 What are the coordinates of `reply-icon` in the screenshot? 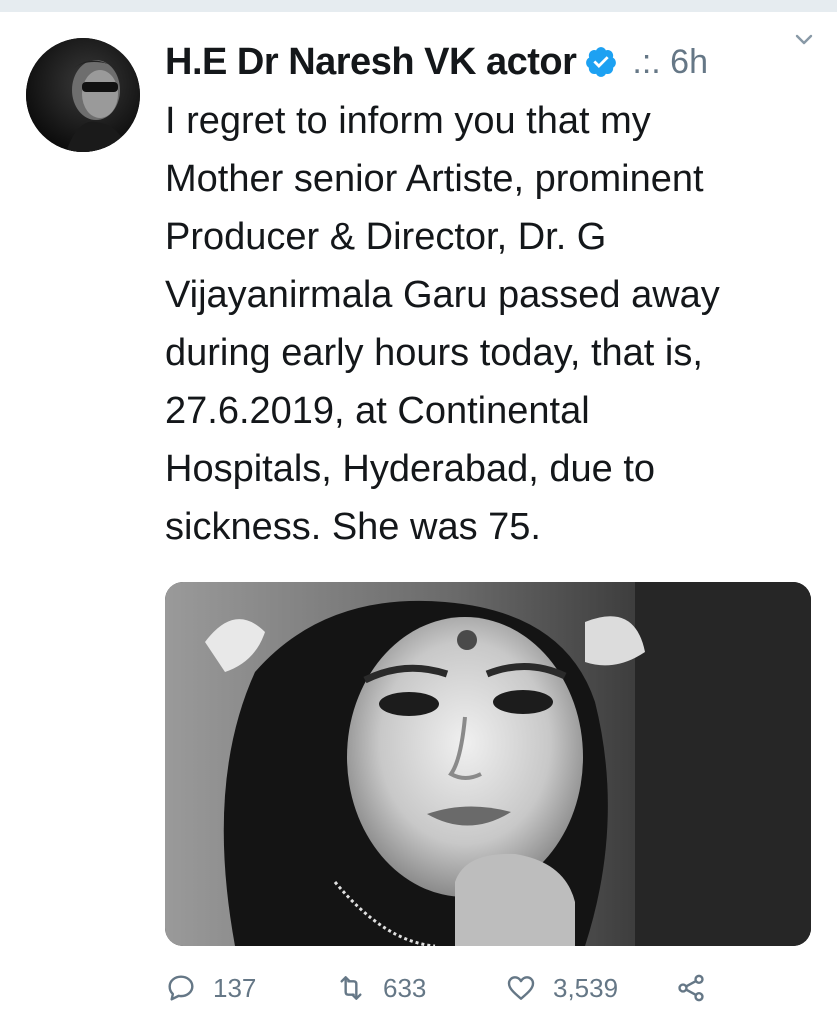 It's located at (181, 988).